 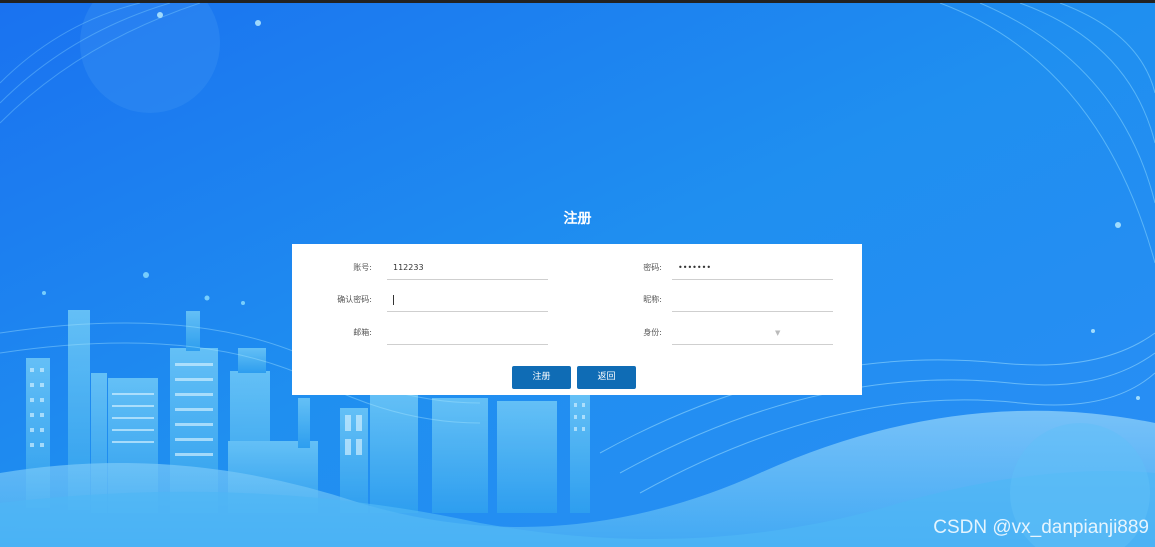 What do you see at coordinates (606, 377) in the screenshot?
I see `back-button: 返回` at bounding box center [606, 377].